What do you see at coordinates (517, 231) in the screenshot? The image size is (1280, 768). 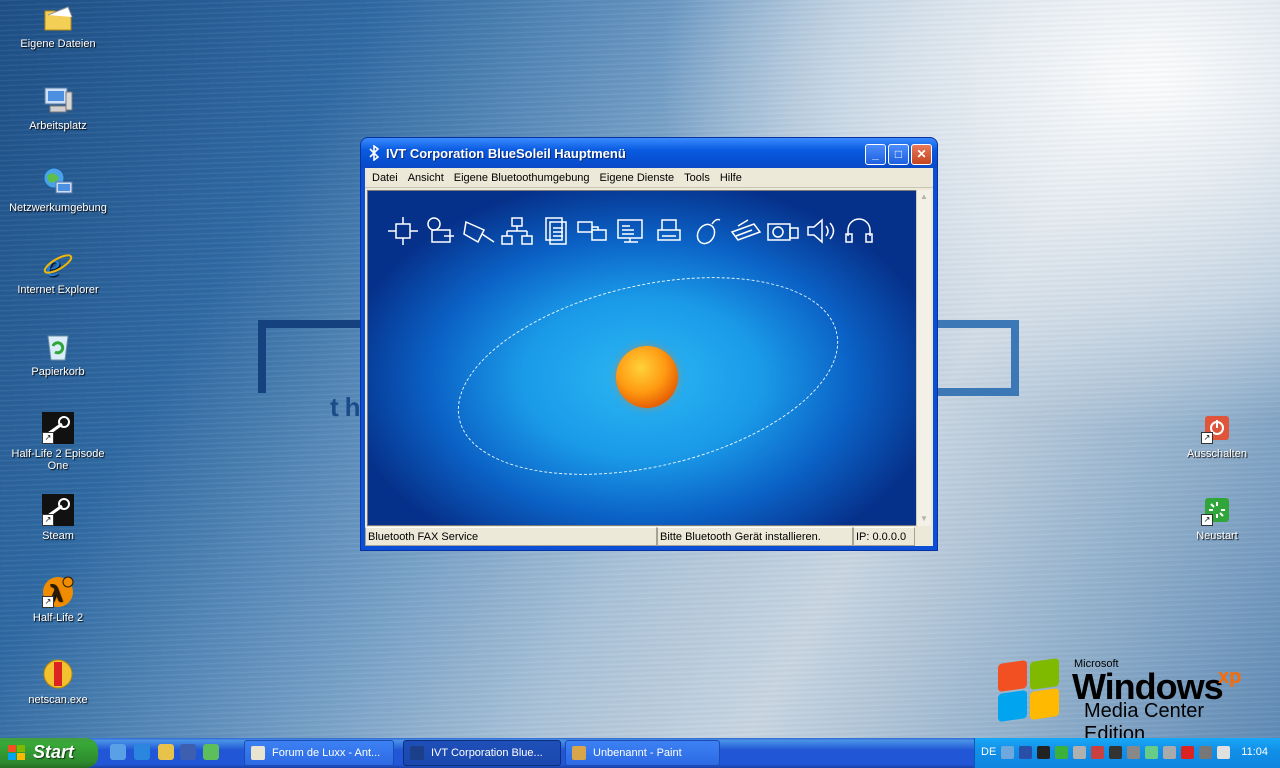 I see `lan-access-icon` at bounding box center [517, 231].